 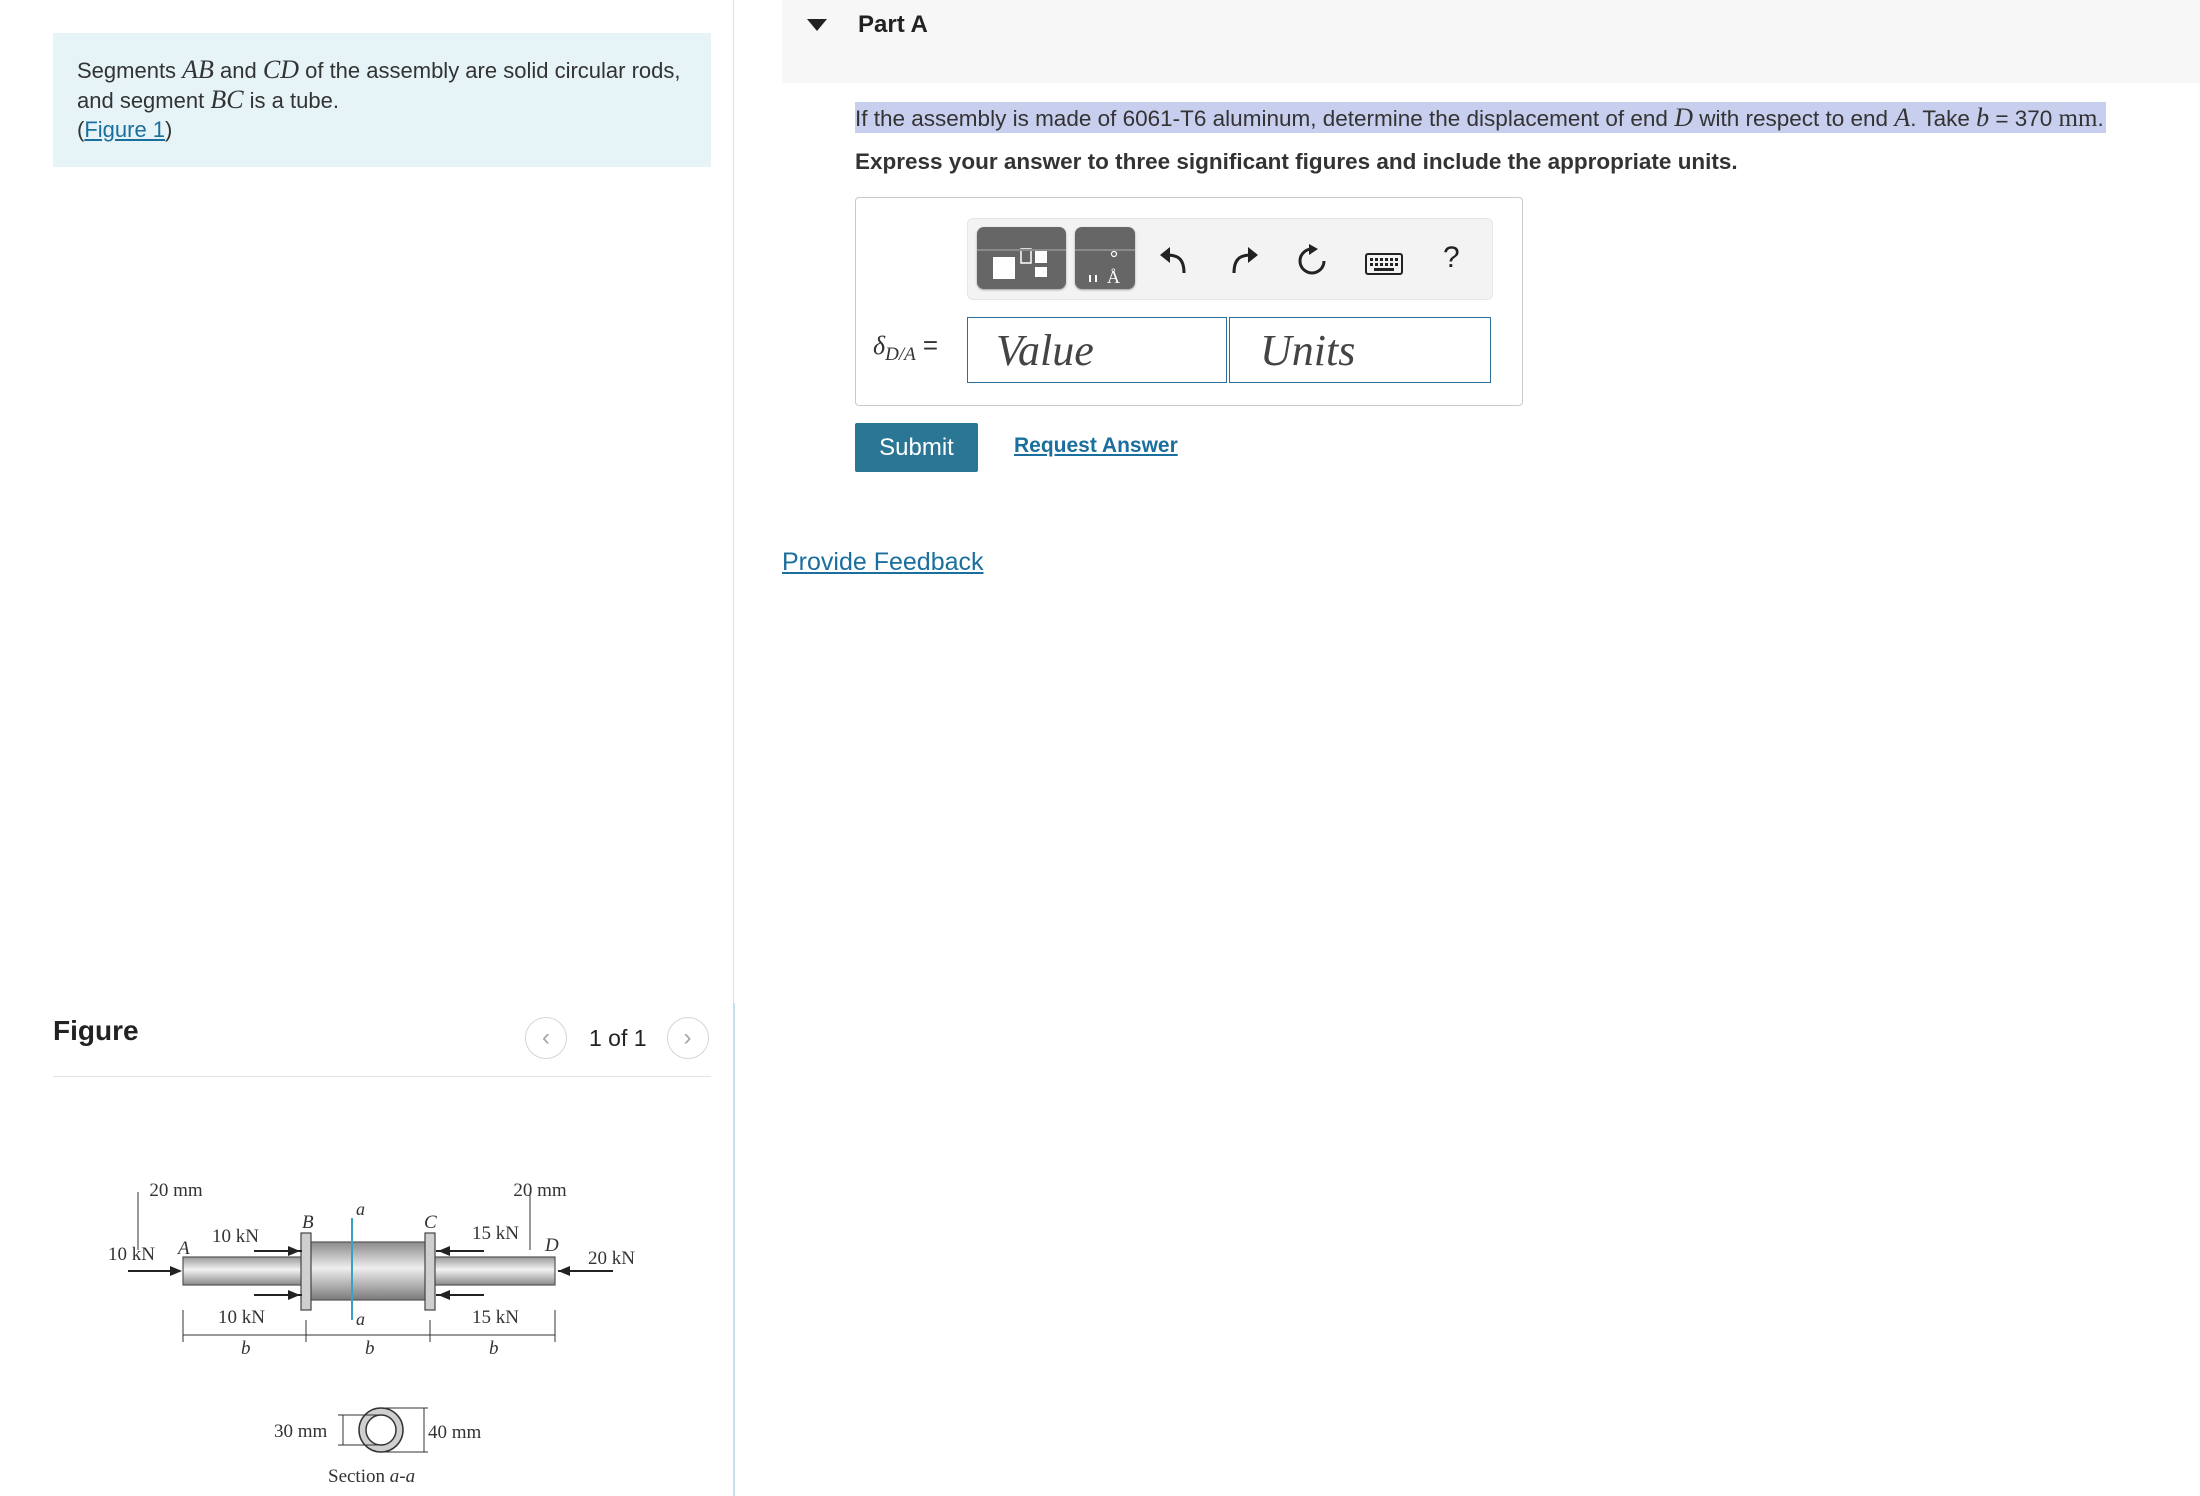 I want to click on section-caption-prefix: Section, so click(x=359, y=1476).